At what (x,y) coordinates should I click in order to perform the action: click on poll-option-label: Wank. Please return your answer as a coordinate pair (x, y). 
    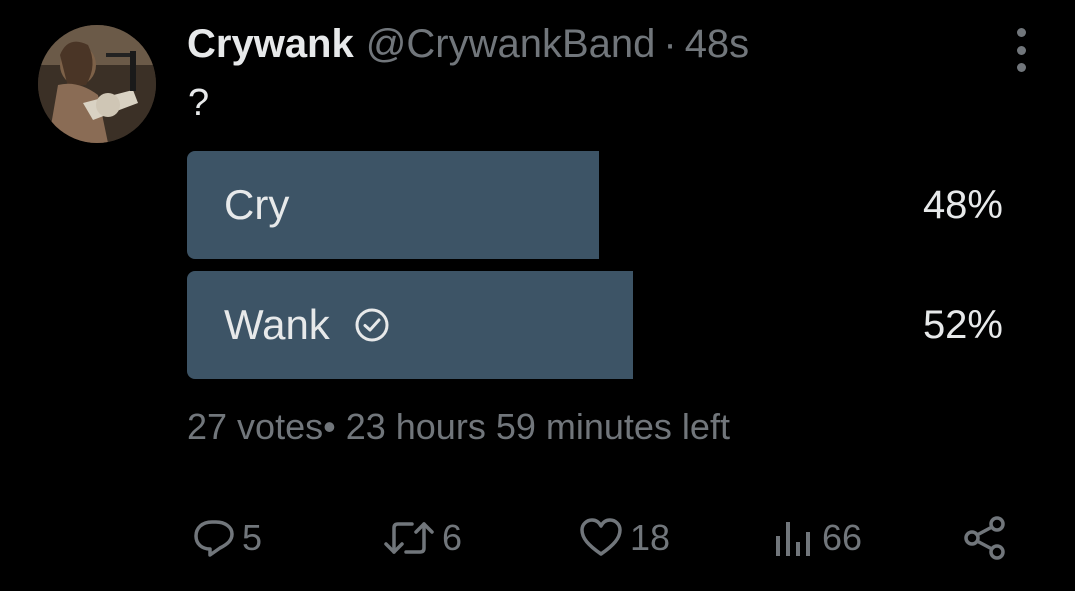
    Looking at the image, I should click on (307, 325).